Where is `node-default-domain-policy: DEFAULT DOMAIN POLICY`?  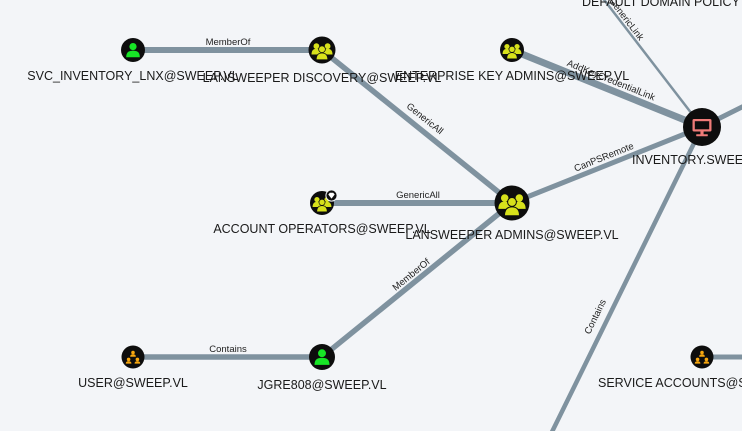 node-default-domain-policy: DEFAULT DOMAIN POLICY is located at coordinates (661, 4).